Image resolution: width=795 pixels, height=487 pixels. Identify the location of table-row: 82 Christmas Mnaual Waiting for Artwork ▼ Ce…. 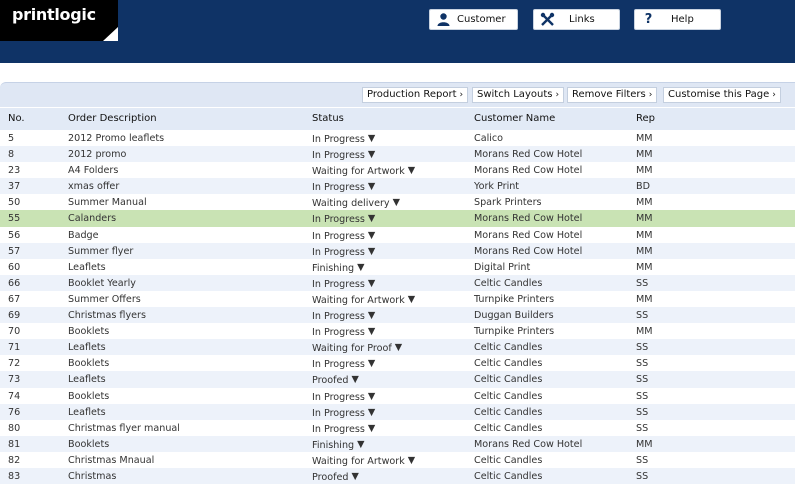
(397, 460).